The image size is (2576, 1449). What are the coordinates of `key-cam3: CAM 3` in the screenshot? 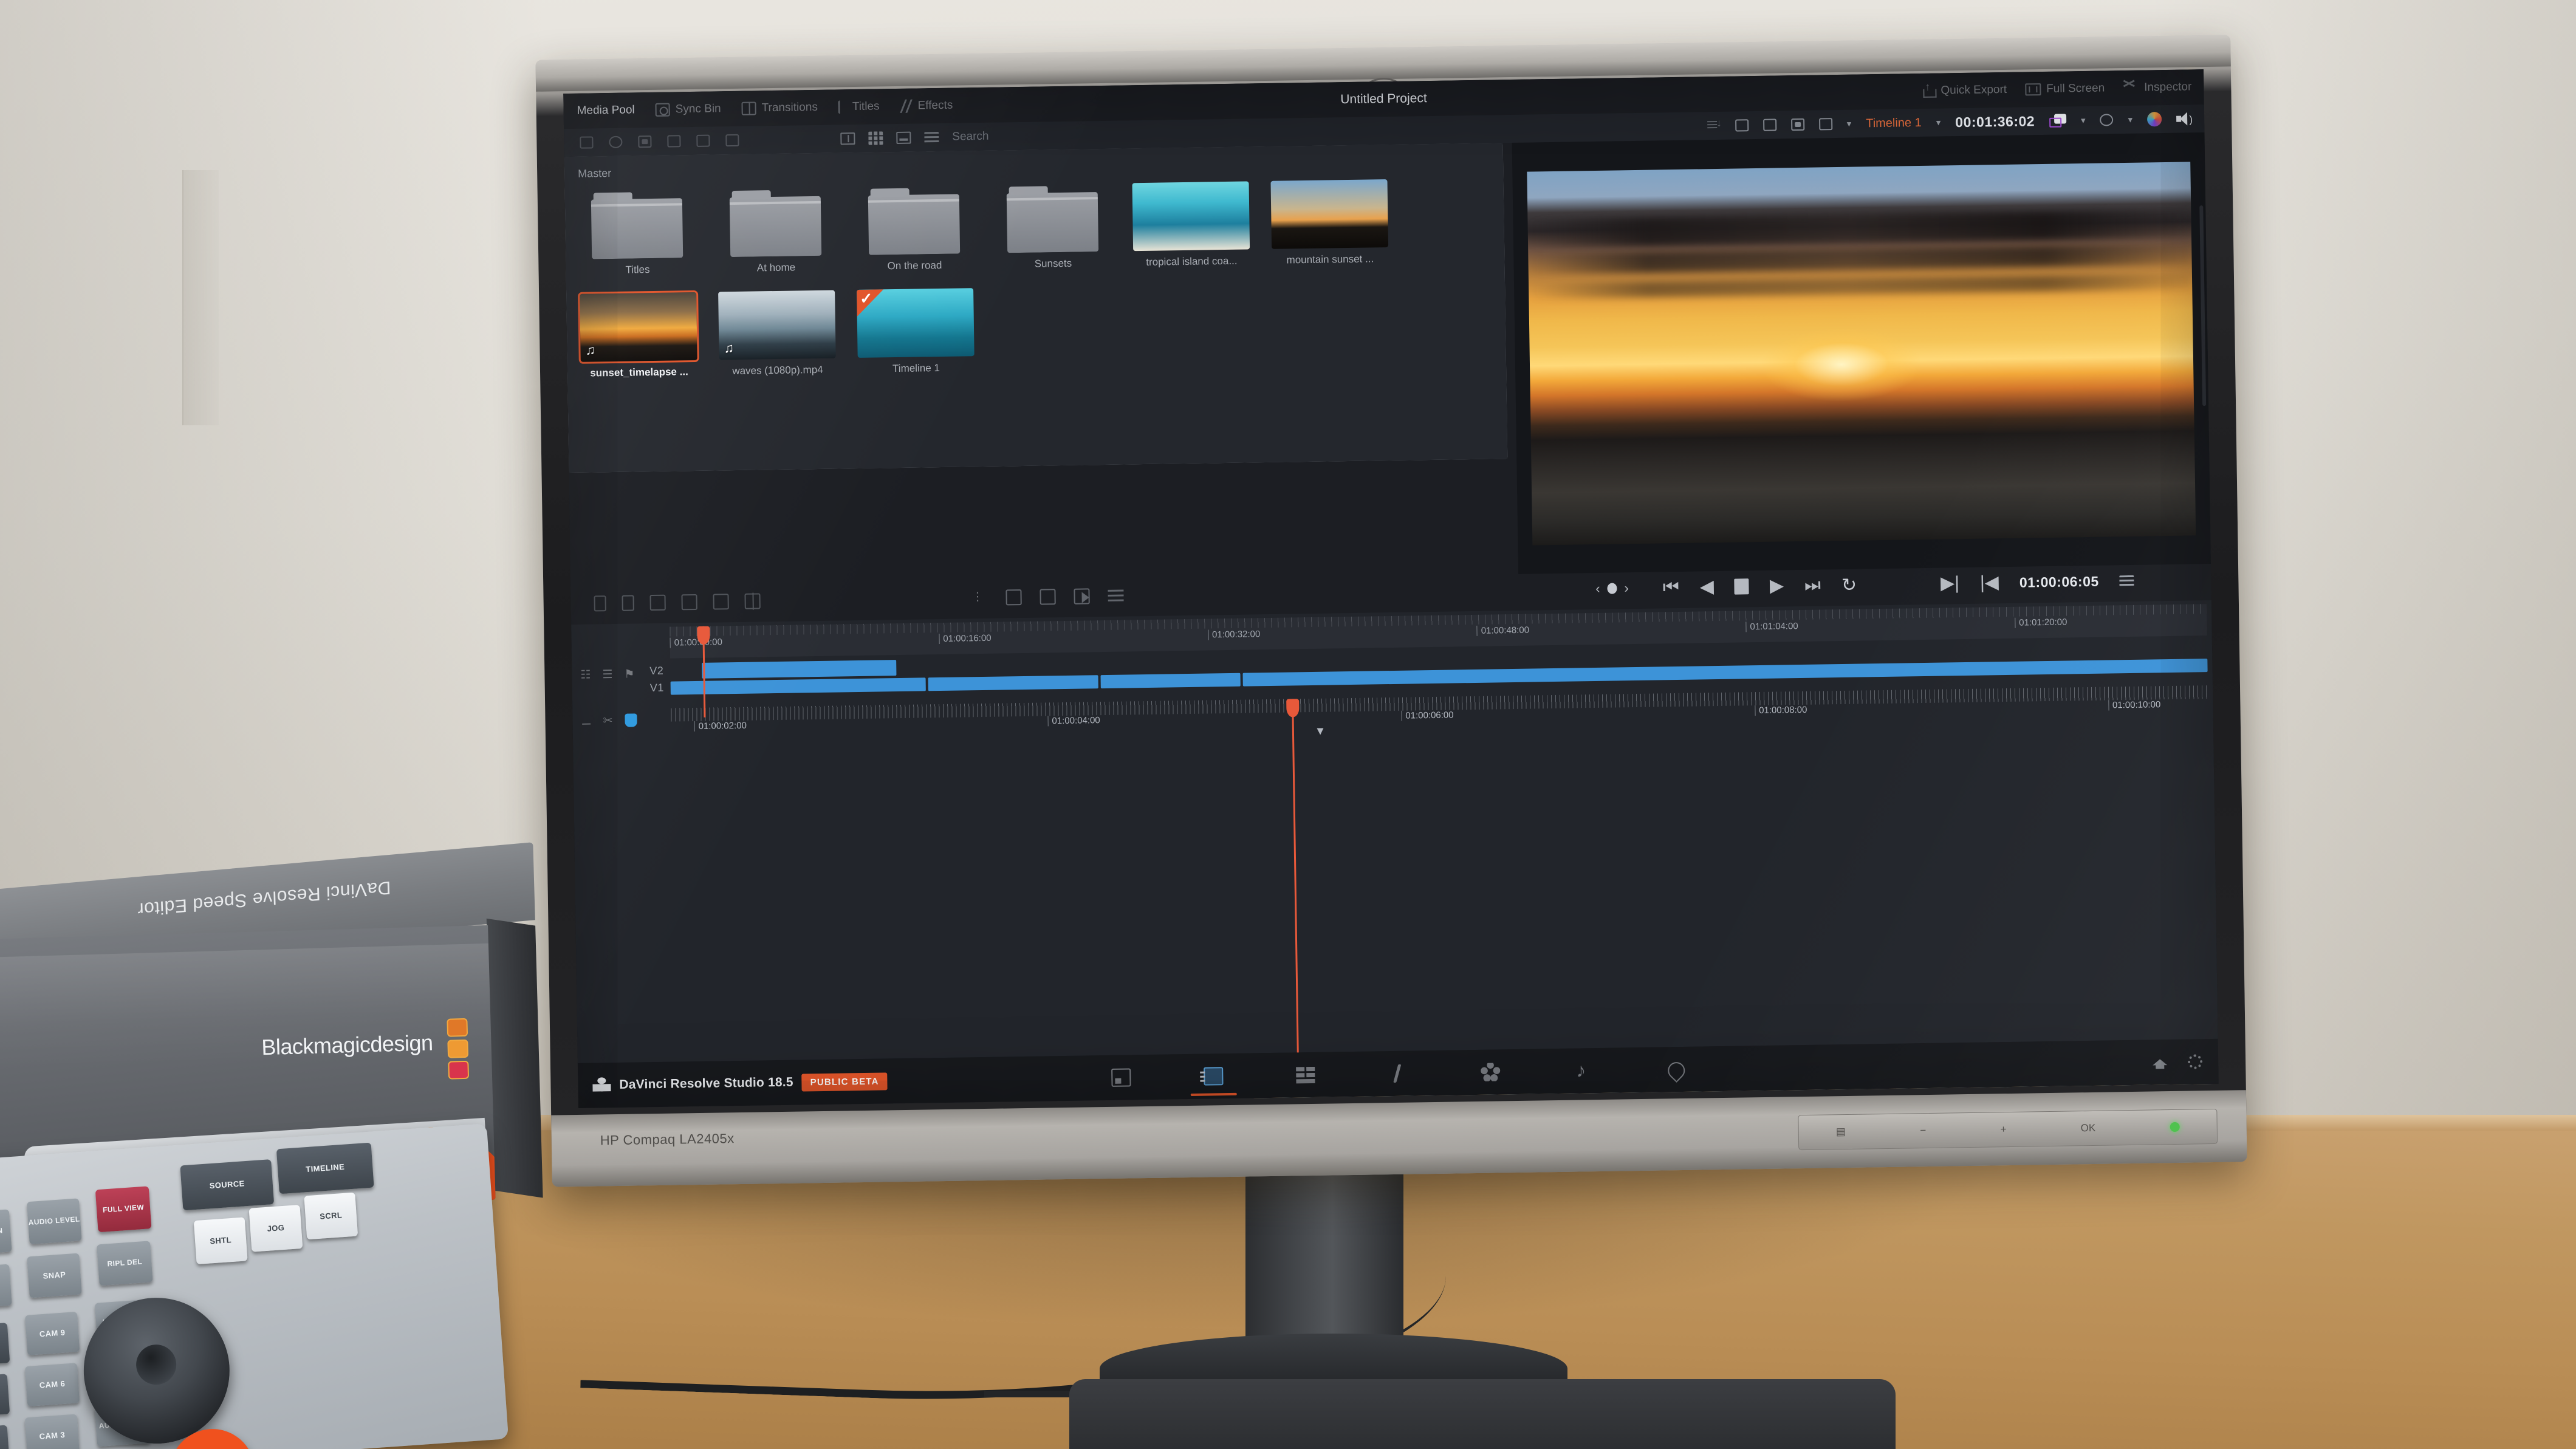 It's located at (52, 1431).